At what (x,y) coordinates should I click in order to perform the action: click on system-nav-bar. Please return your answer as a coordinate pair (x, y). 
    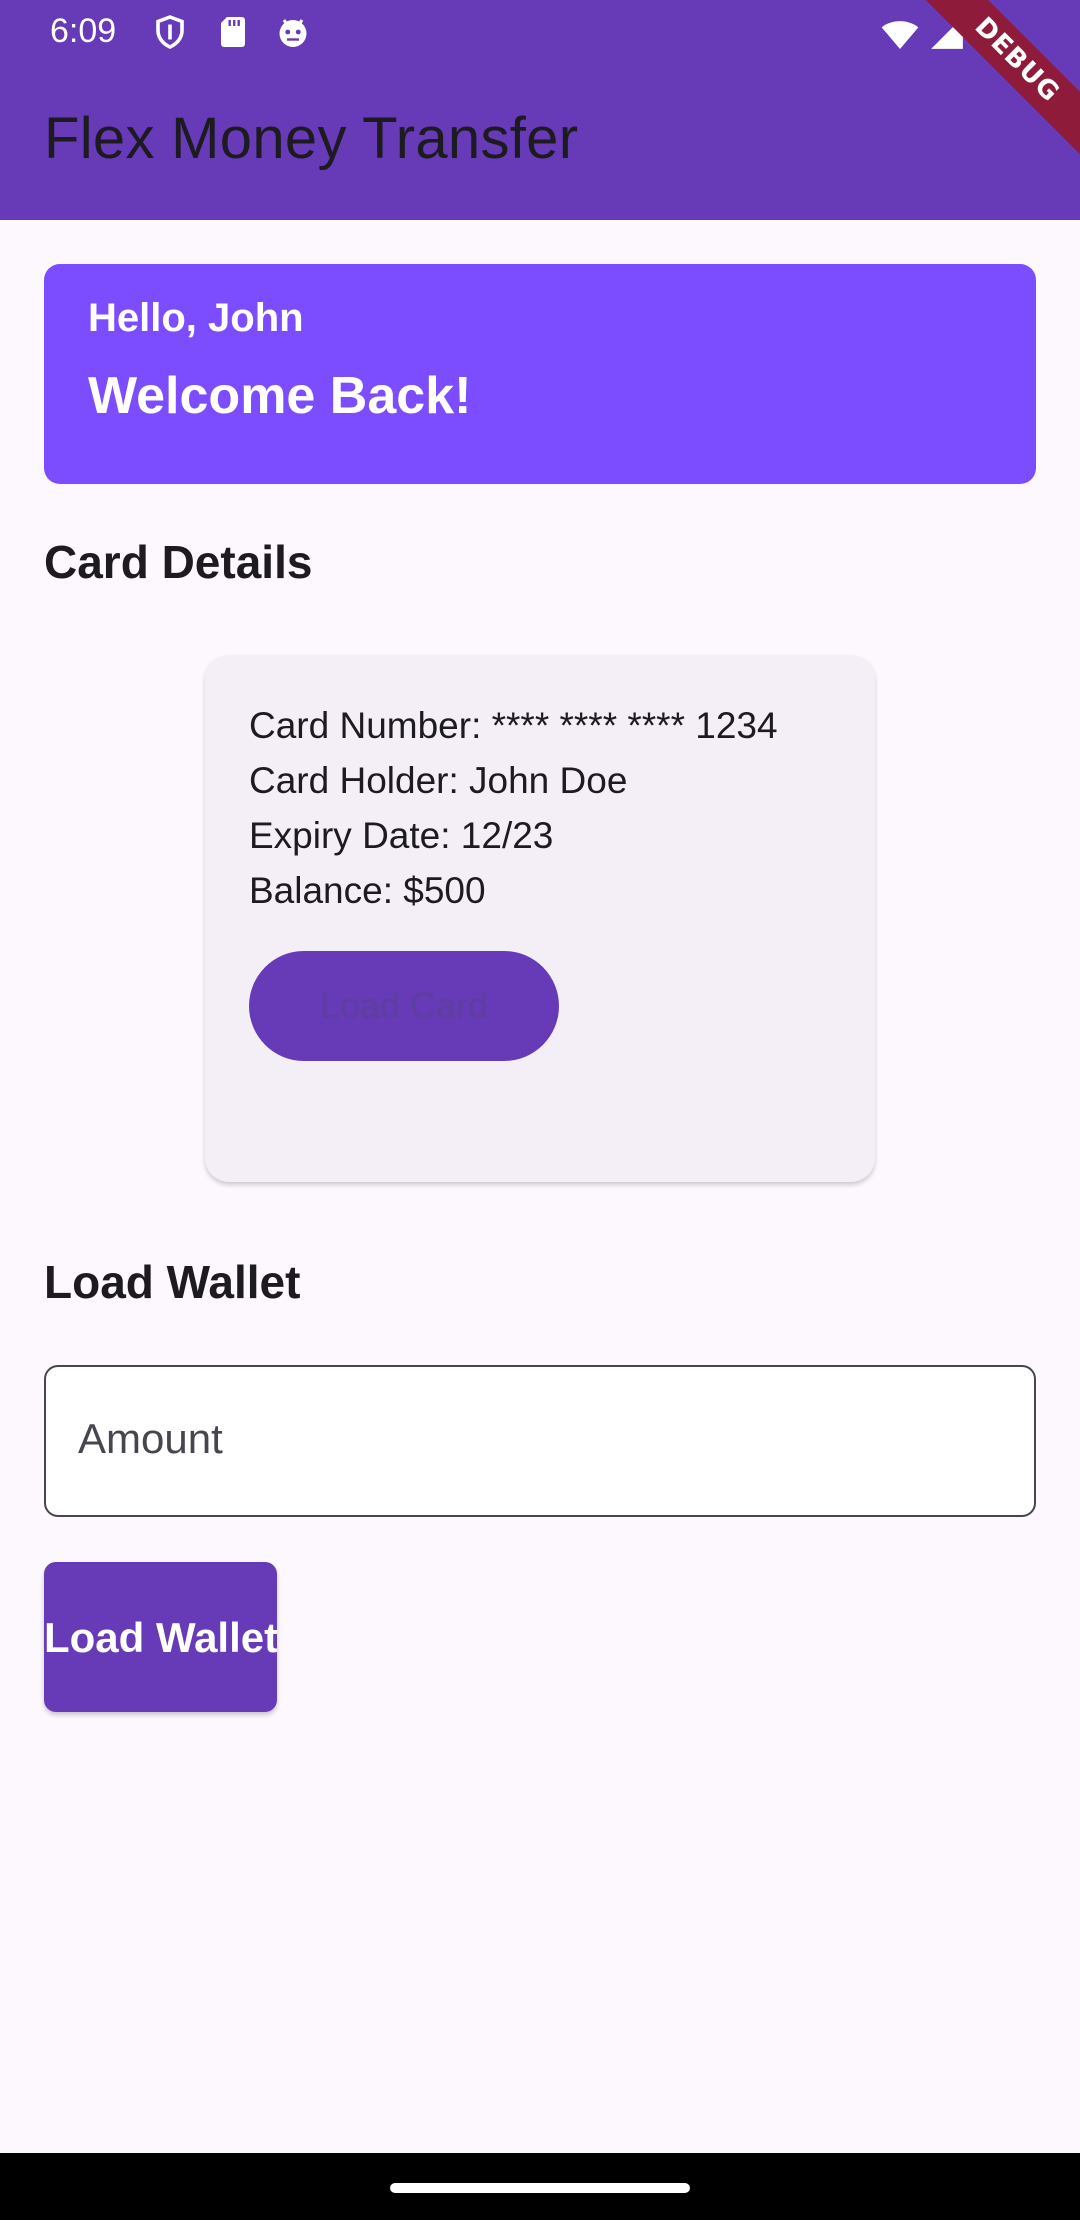
    Looking at the image, I should click on (540, 2186).